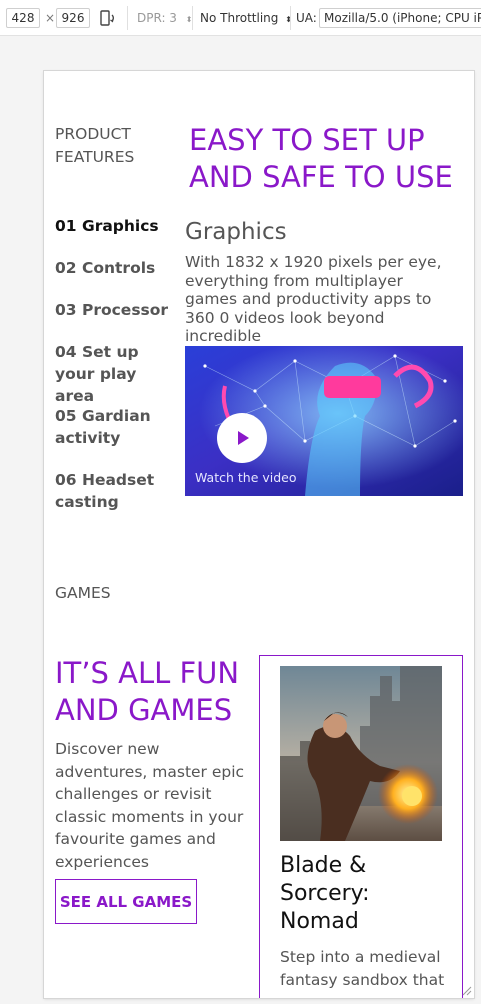 This screenshot has width=481, height=1004. What do you see at coordinates (325, 893) in the screenshot?
I see `game-title: Blade & Sorcery: Nomad` at bounding box center [325, 893].